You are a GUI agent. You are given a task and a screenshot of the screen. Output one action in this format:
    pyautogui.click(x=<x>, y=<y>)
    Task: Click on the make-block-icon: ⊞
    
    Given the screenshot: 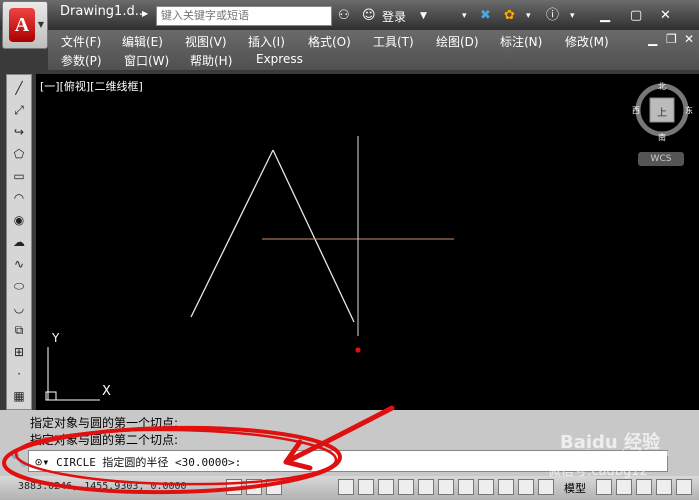 What is the action you would take?
    pyautogui.click(x=19, y=352)
    